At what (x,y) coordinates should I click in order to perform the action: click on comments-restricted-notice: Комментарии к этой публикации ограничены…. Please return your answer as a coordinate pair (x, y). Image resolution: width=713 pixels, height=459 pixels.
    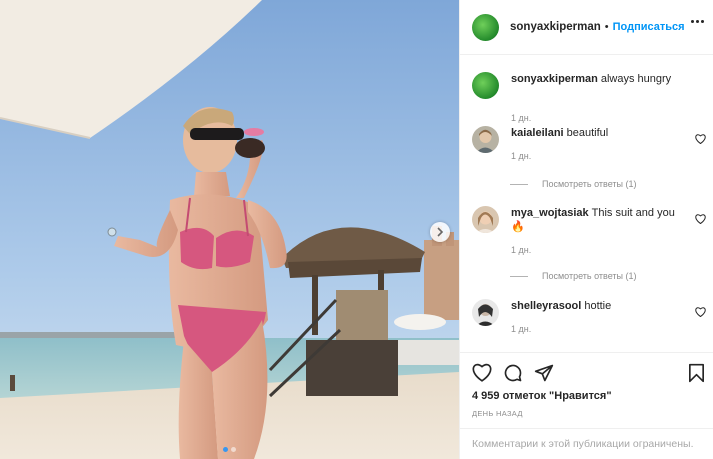
    Looking at the image, I should click on (586, 443).